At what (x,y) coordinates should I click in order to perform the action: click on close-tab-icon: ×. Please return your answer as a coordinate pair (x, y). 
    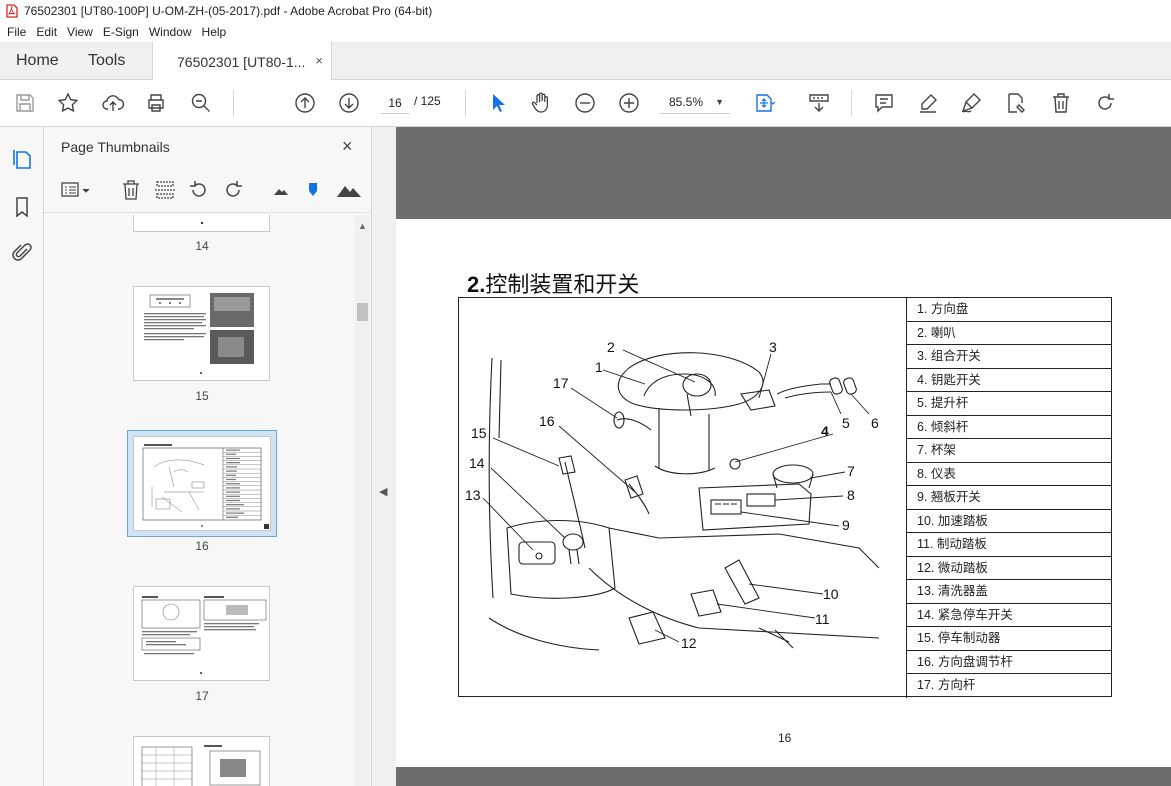
    Looking at the image, I should click on (319, 60).